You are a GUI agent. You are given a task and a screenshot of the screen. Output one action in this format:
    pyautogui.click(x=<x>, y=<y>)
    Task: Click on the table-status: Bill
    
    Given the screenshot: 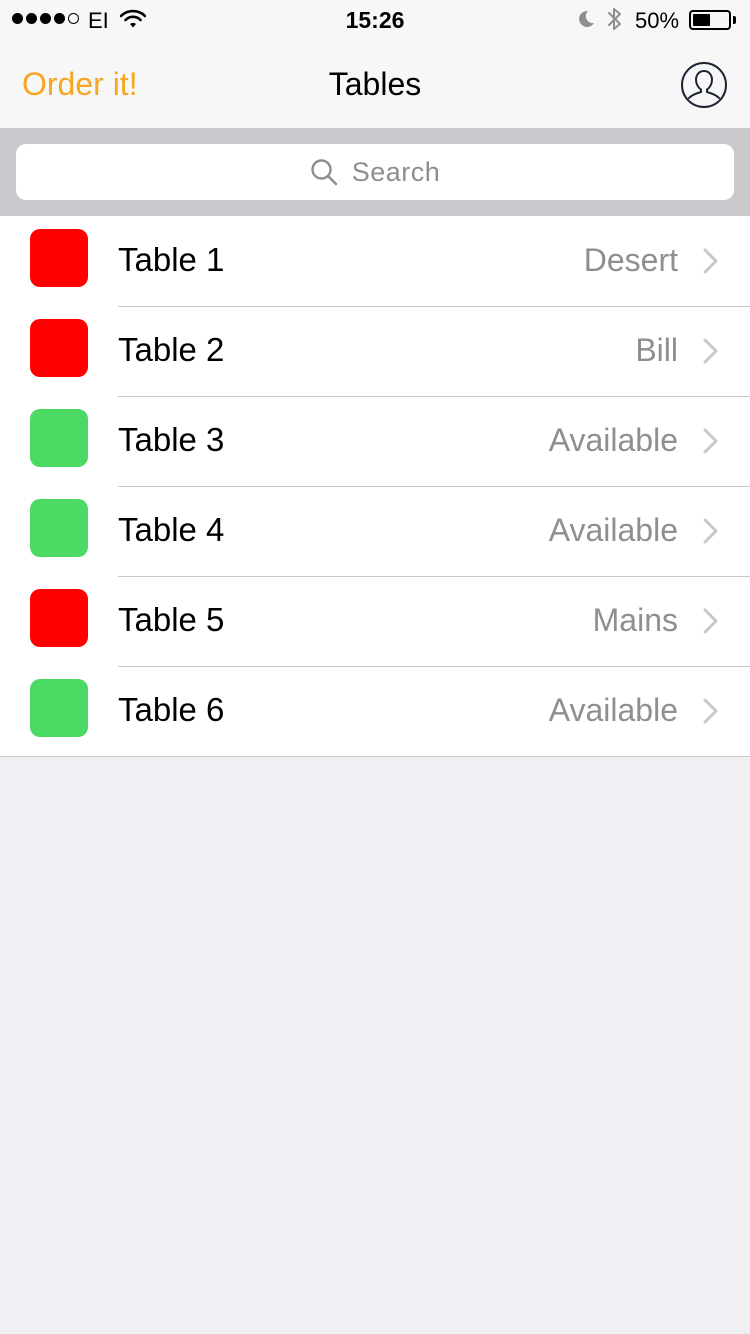 What is the action you would take?
    pyautogui.click(x=656, y=350)
    